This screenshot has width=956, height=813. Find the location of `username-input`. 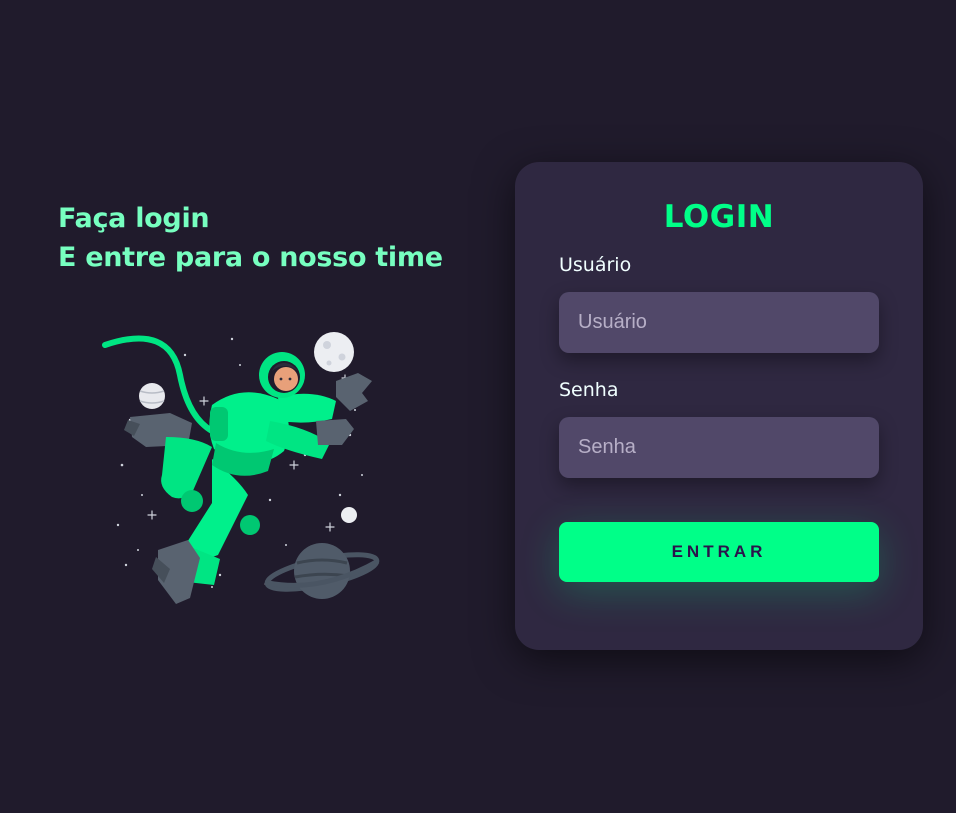

username-input is located at coordinates (719, 322).